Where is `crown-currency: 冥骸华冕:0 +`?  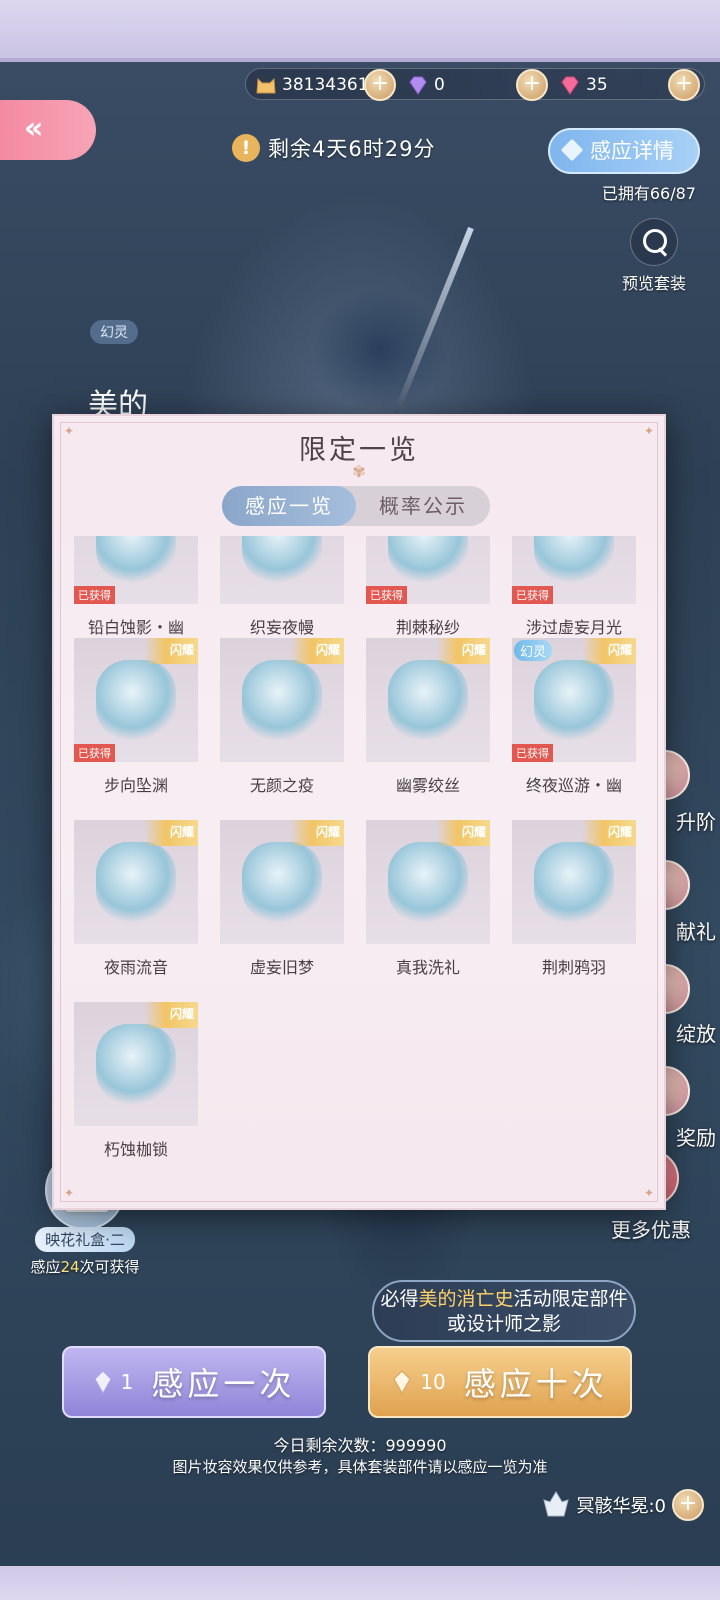 crown-currency: 冥骸华冕:0 + is located at coordinates (623, 1505).